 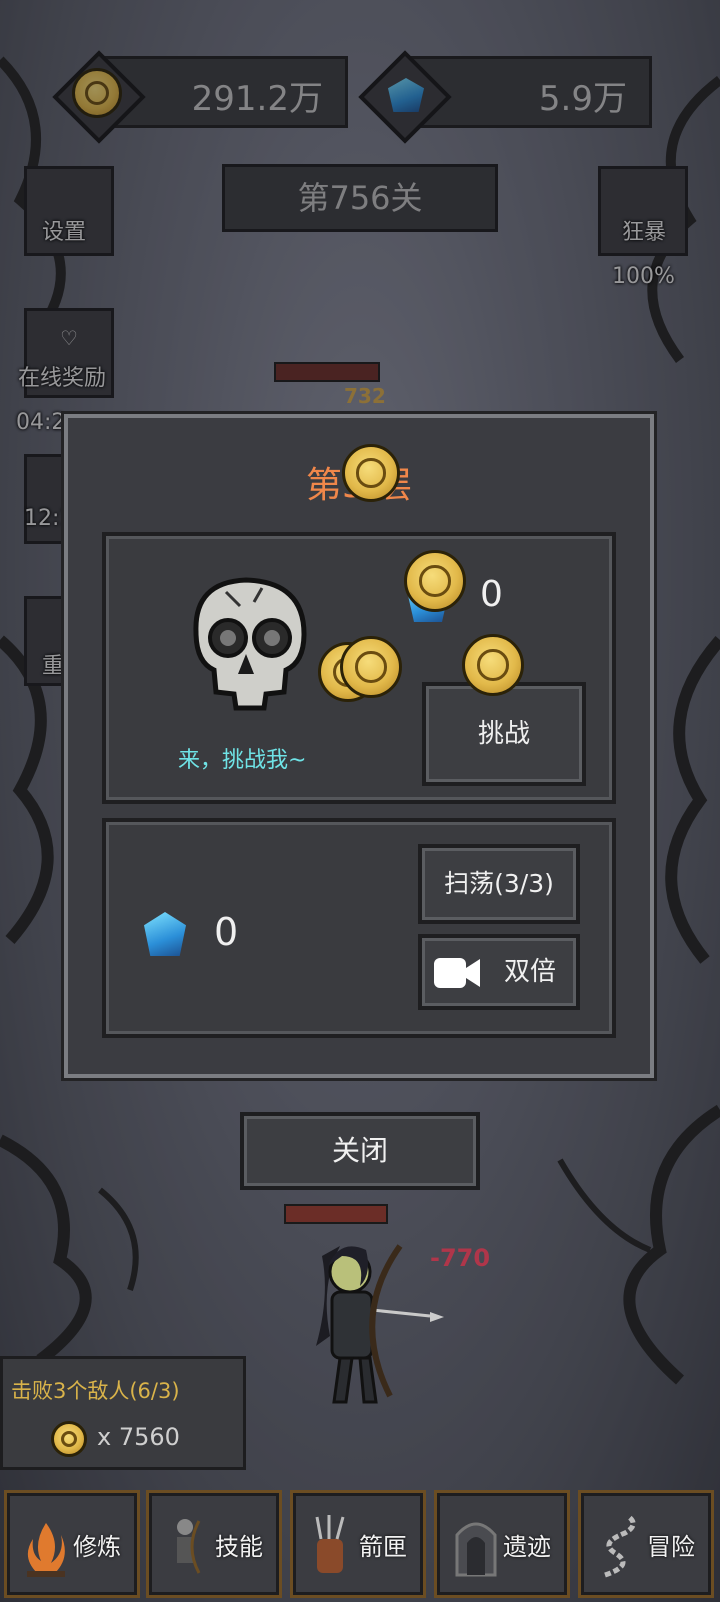 I want to click on nav-label-cultivate: 修炼, so click(x=97, y=1547).